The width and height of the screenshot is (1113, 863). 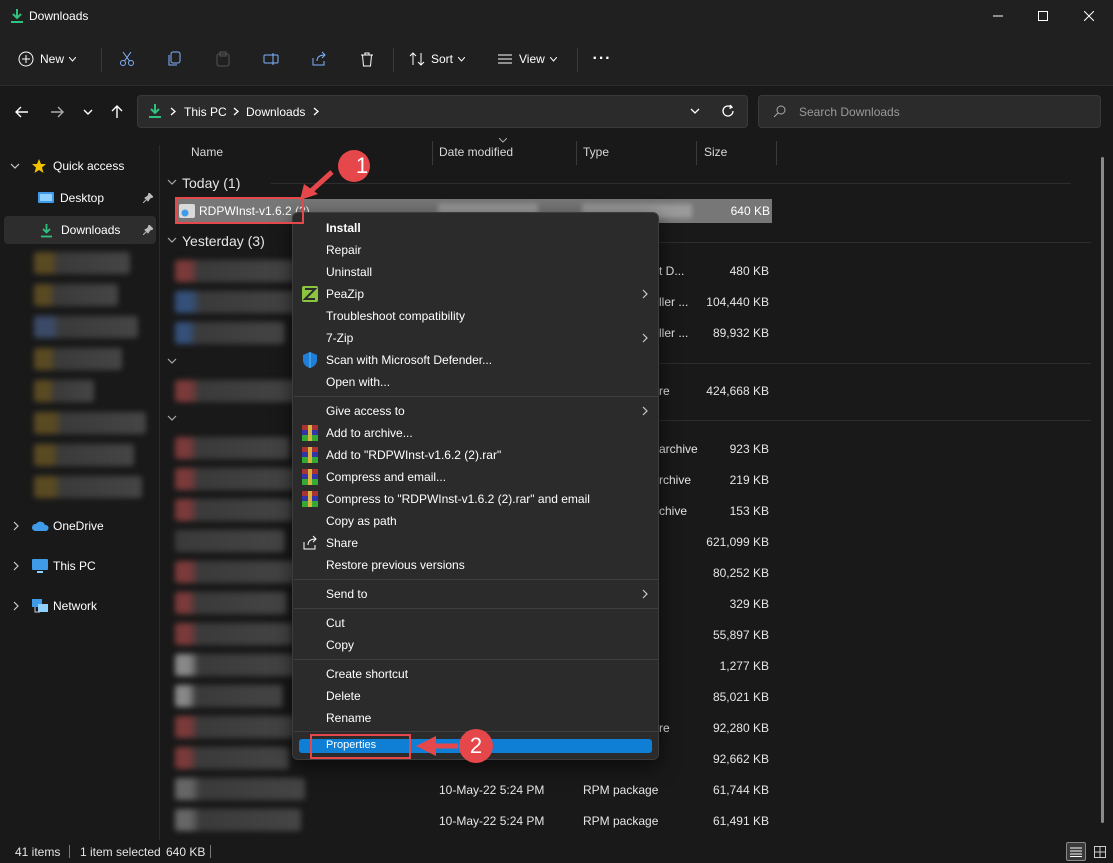 I want to click on address-row: This PC Downloads Search Downloads, so click(x=556, y=112).